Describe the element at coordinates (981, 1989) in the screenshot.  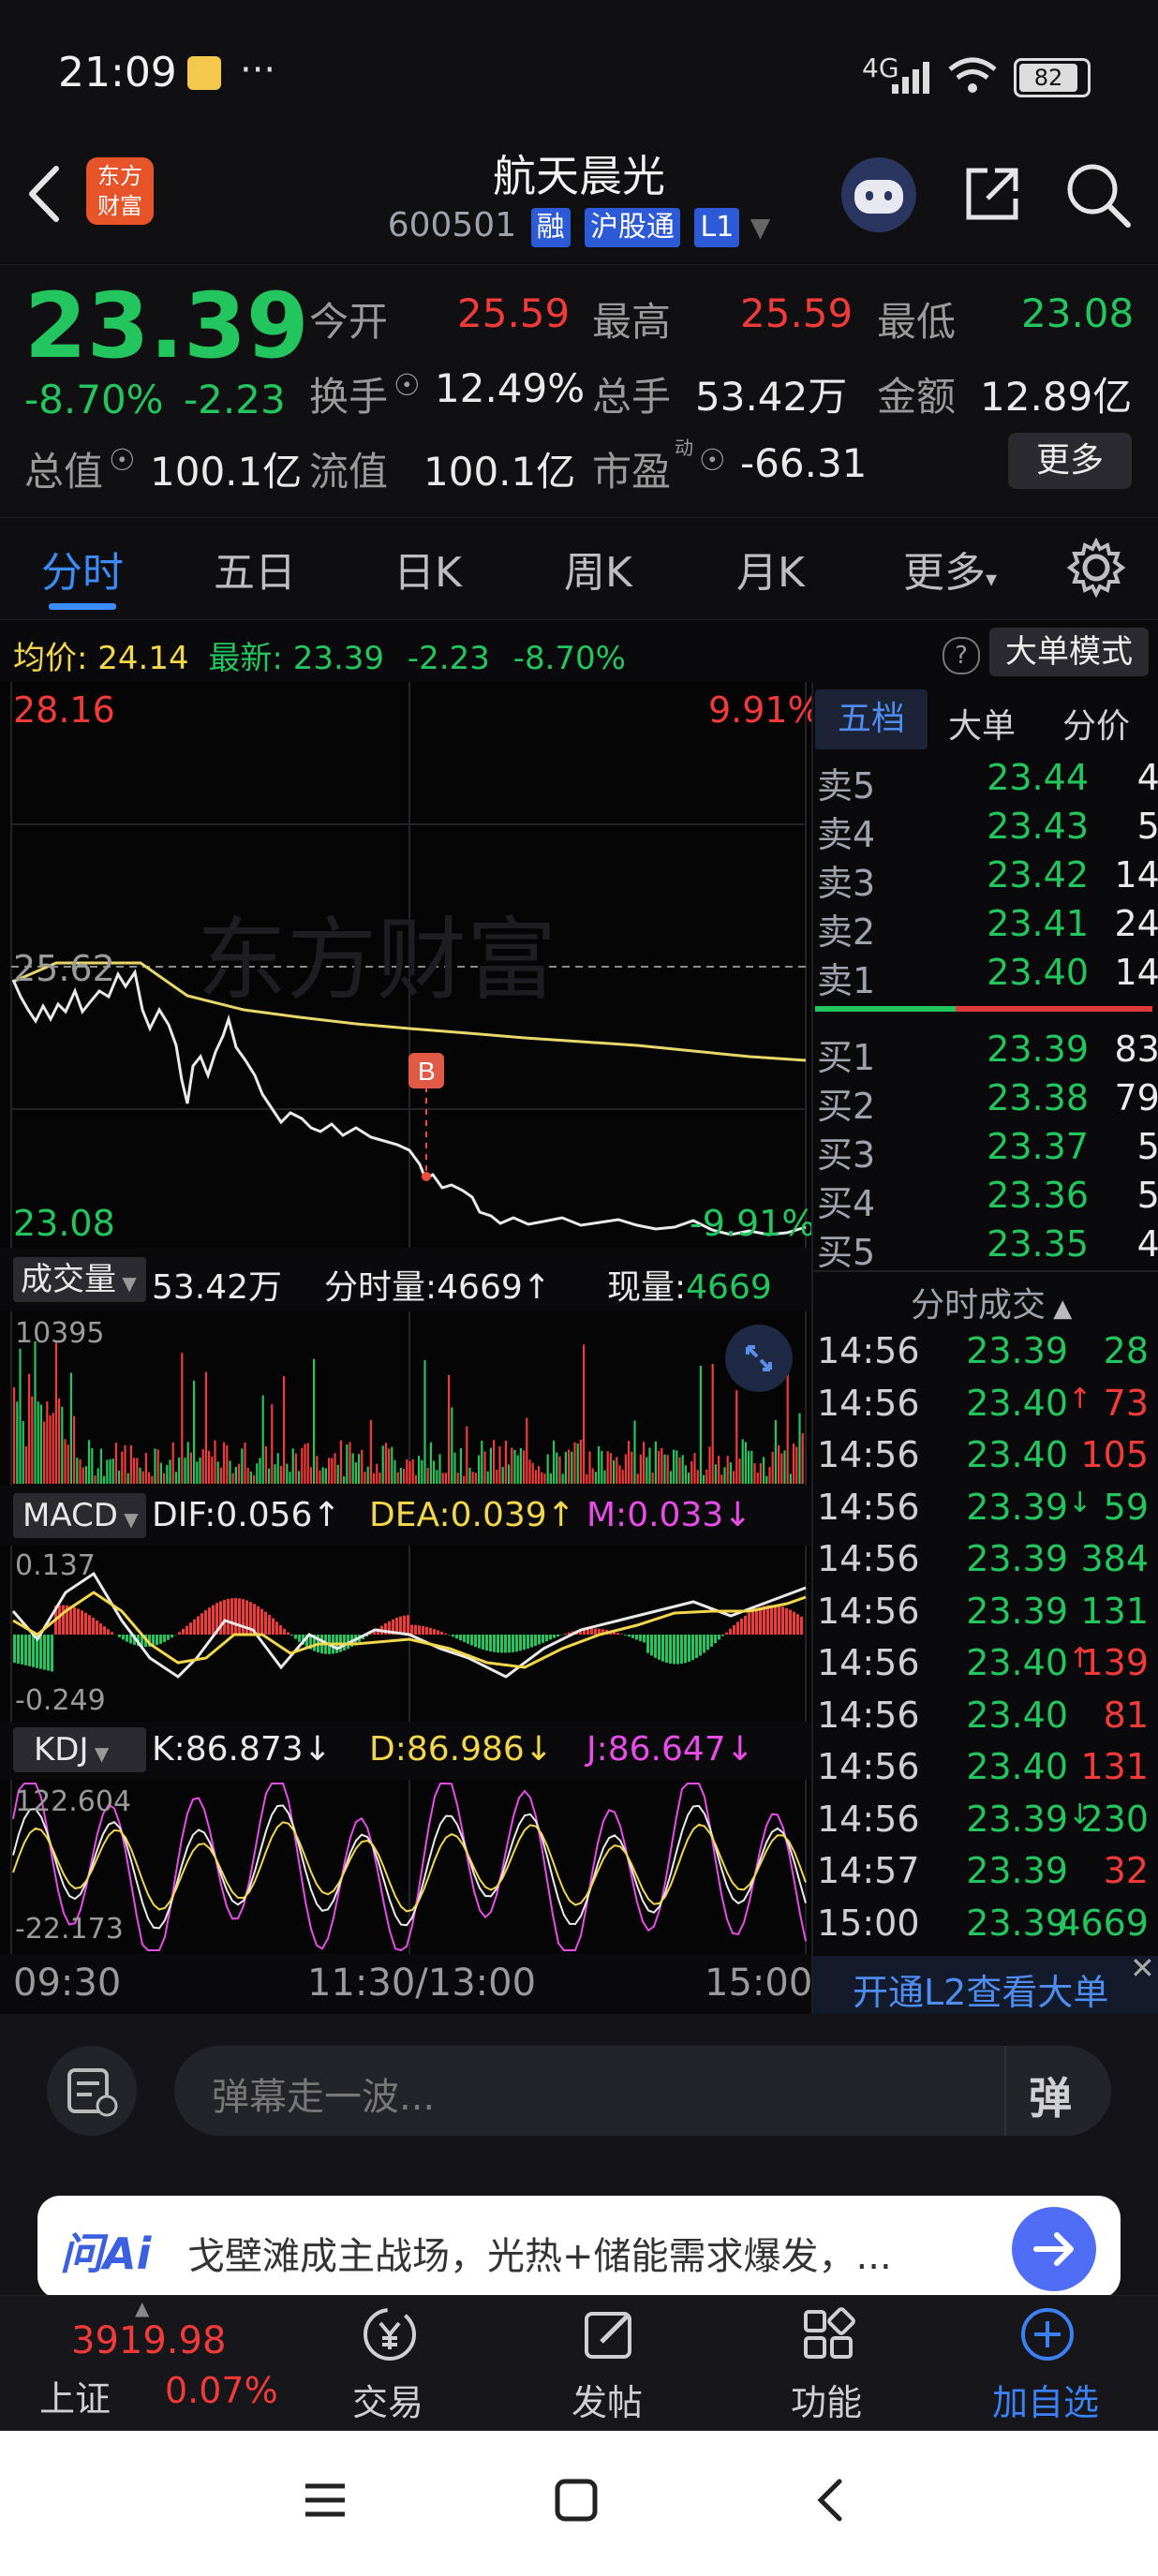
I see `l2-upsell-link: 开通L2查看大单` at that location.